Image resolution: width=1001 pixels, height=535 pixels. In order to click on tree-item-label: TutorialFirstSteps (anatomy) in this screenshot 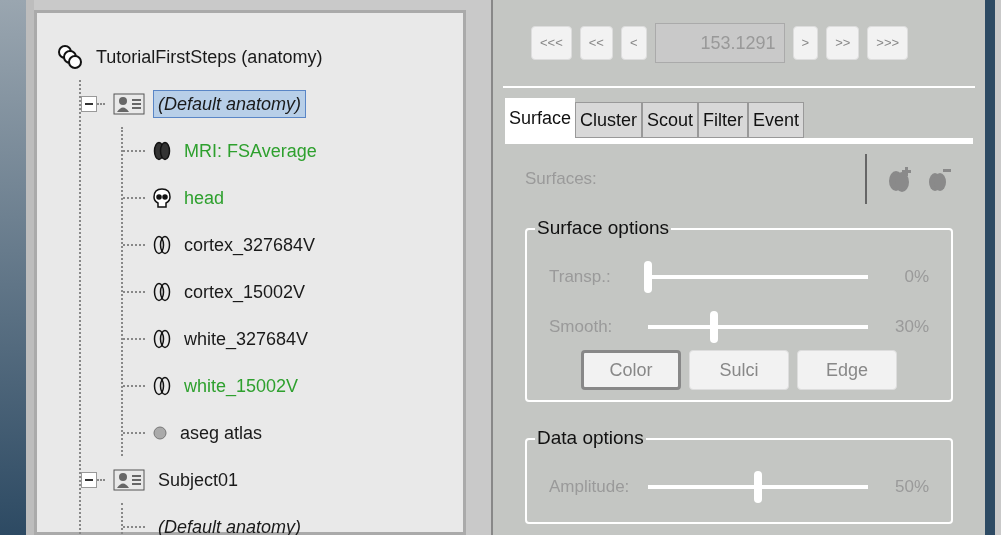, I will do `click(209, 56)`.